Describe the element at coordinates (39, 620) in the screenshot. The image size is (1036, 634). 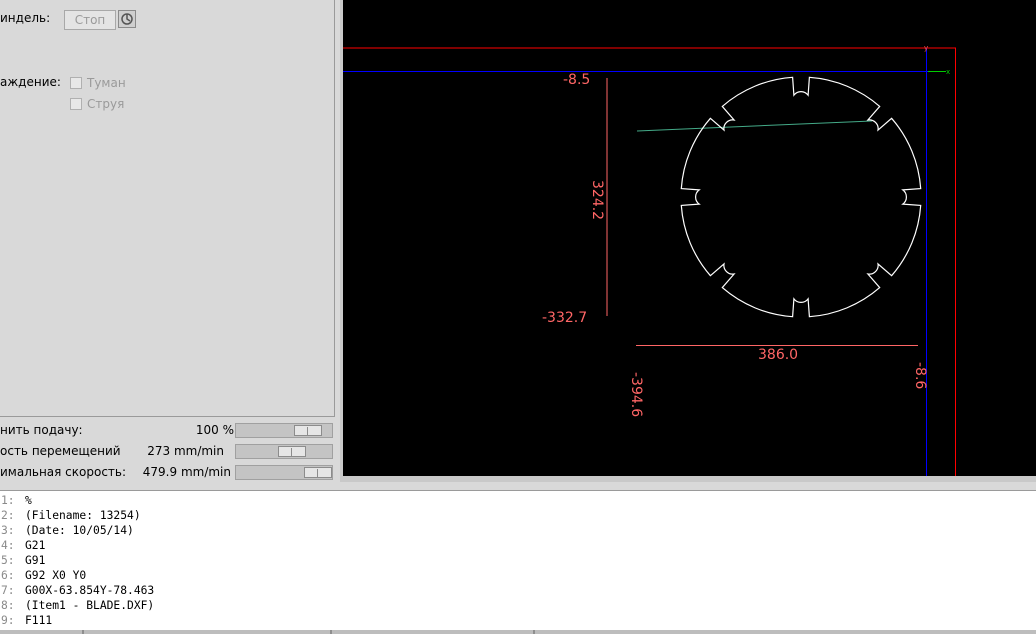
I see `line-text: F111` at that location.